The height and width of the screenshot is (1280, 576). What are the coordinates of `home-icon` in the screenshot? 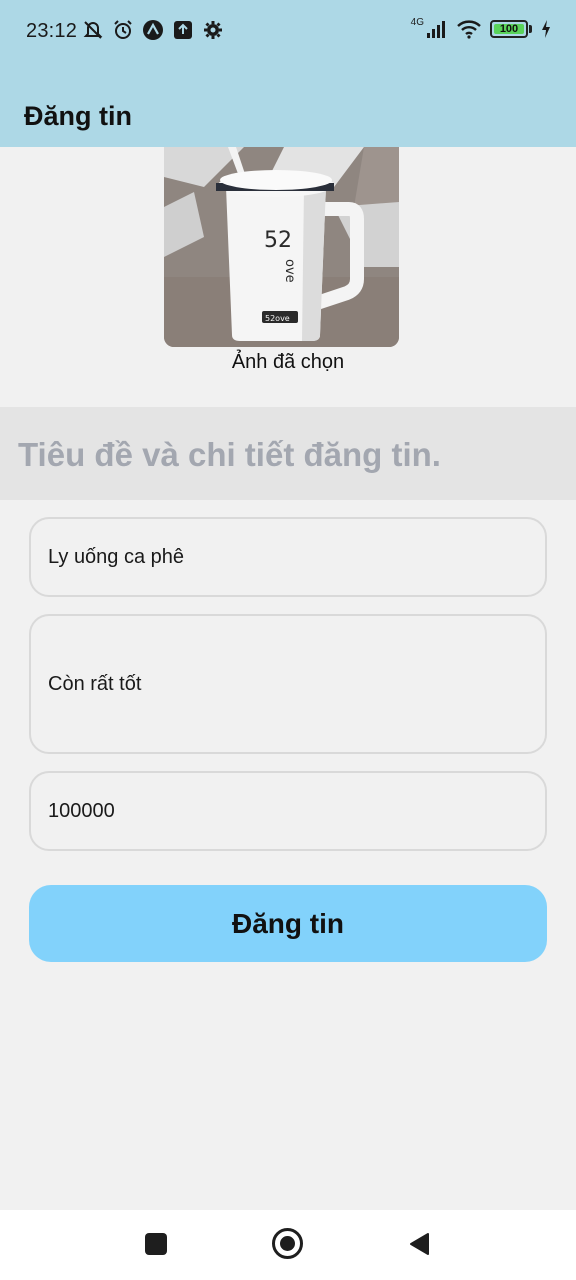 It's located at (287, 1243).